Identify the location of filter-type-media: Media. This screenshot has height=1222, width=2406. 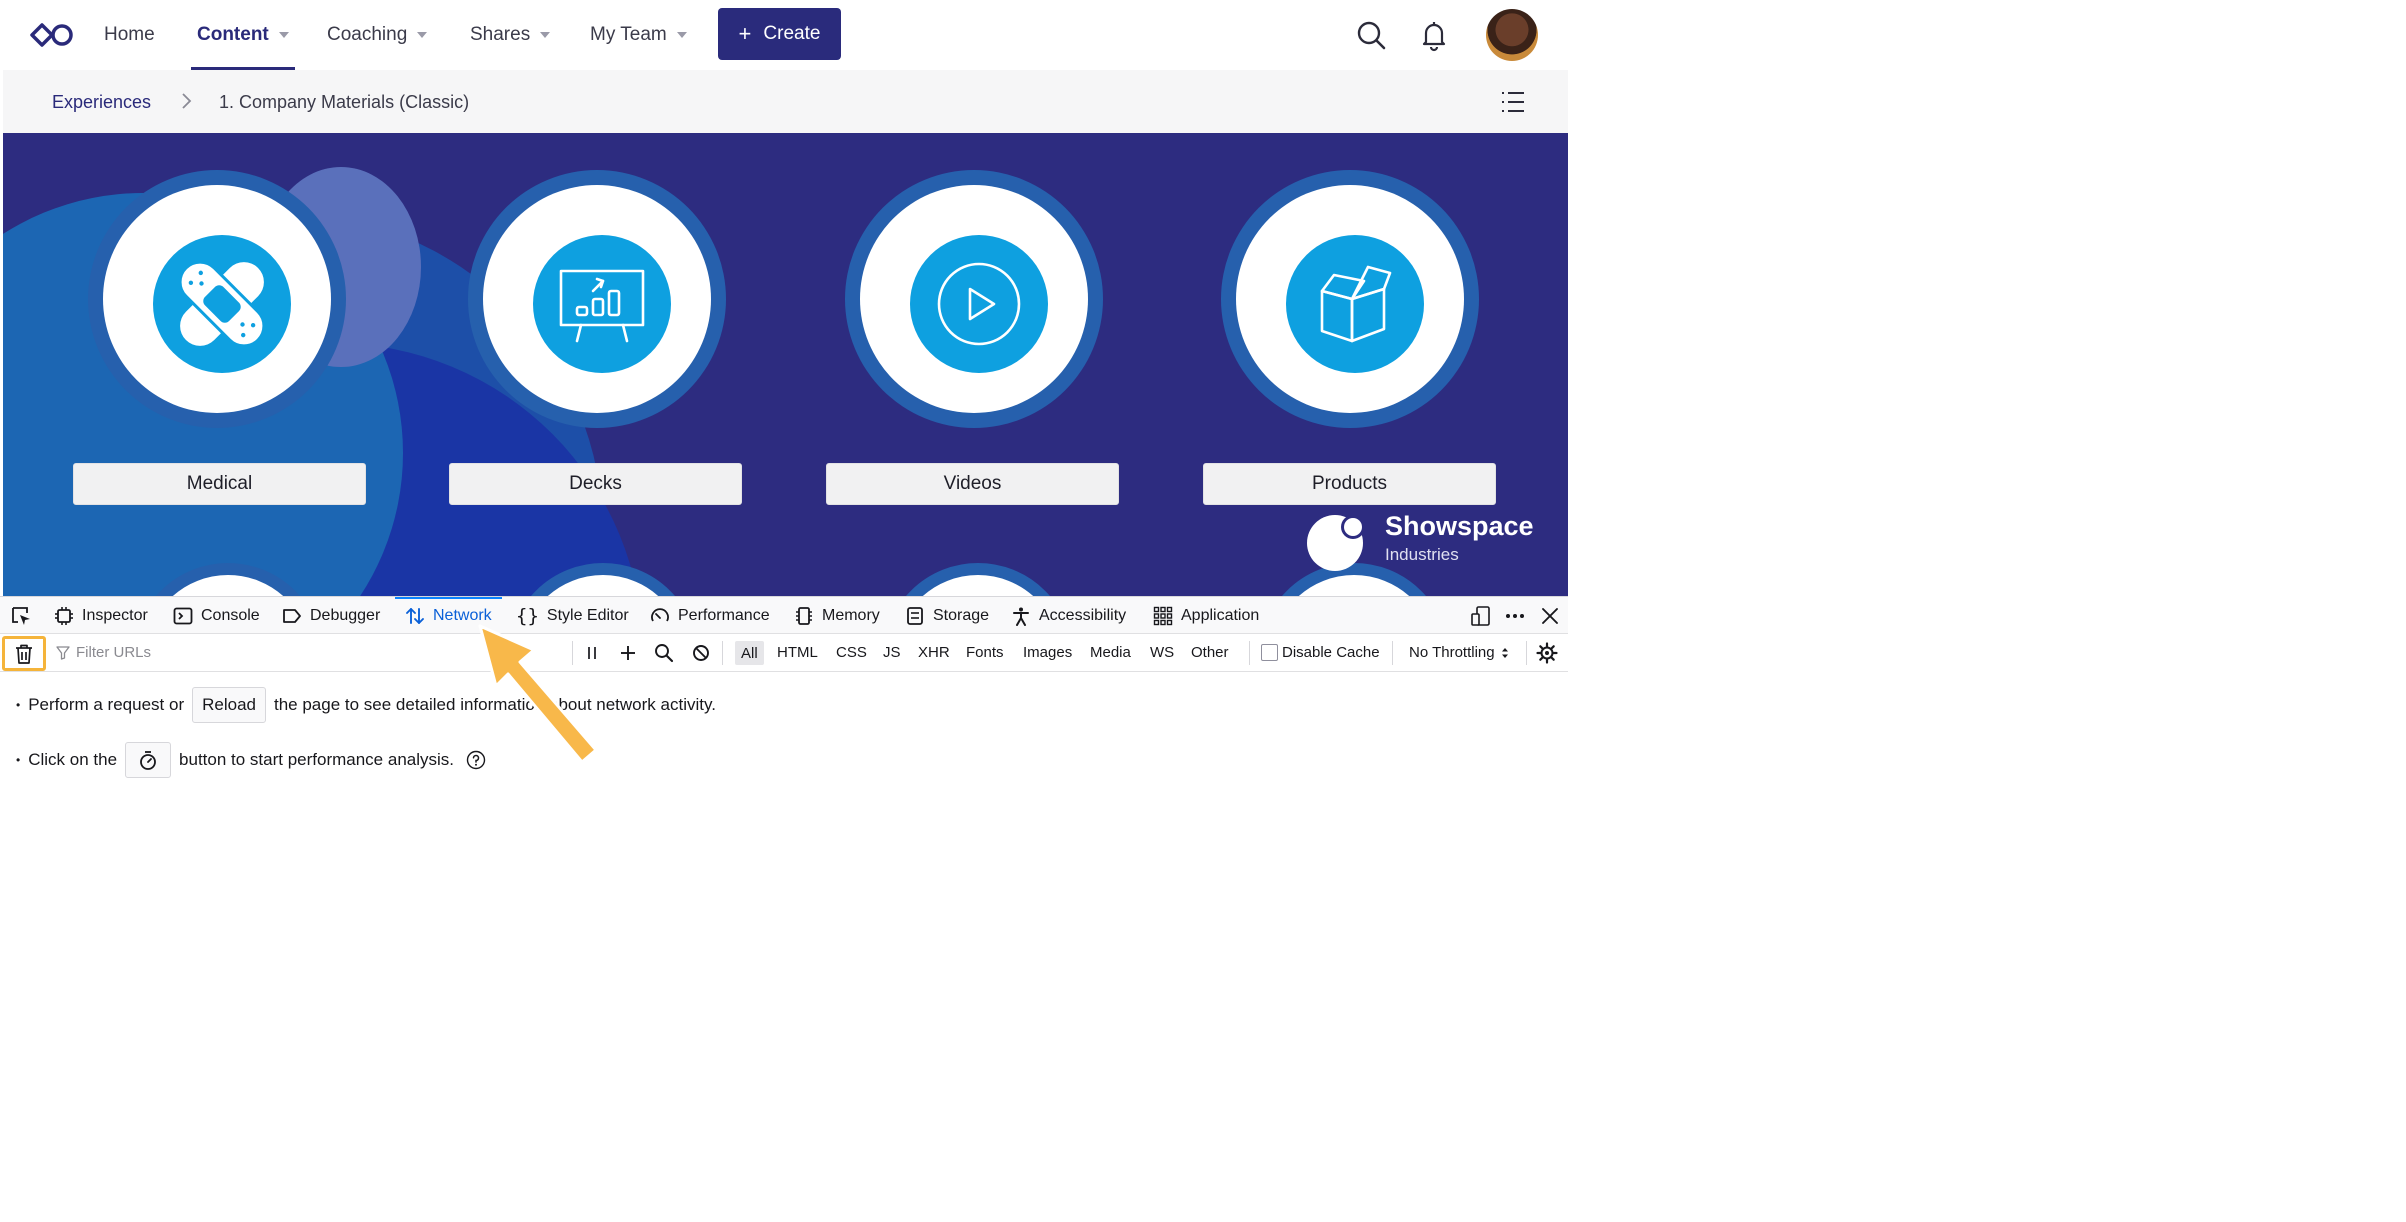
(1110, 652).